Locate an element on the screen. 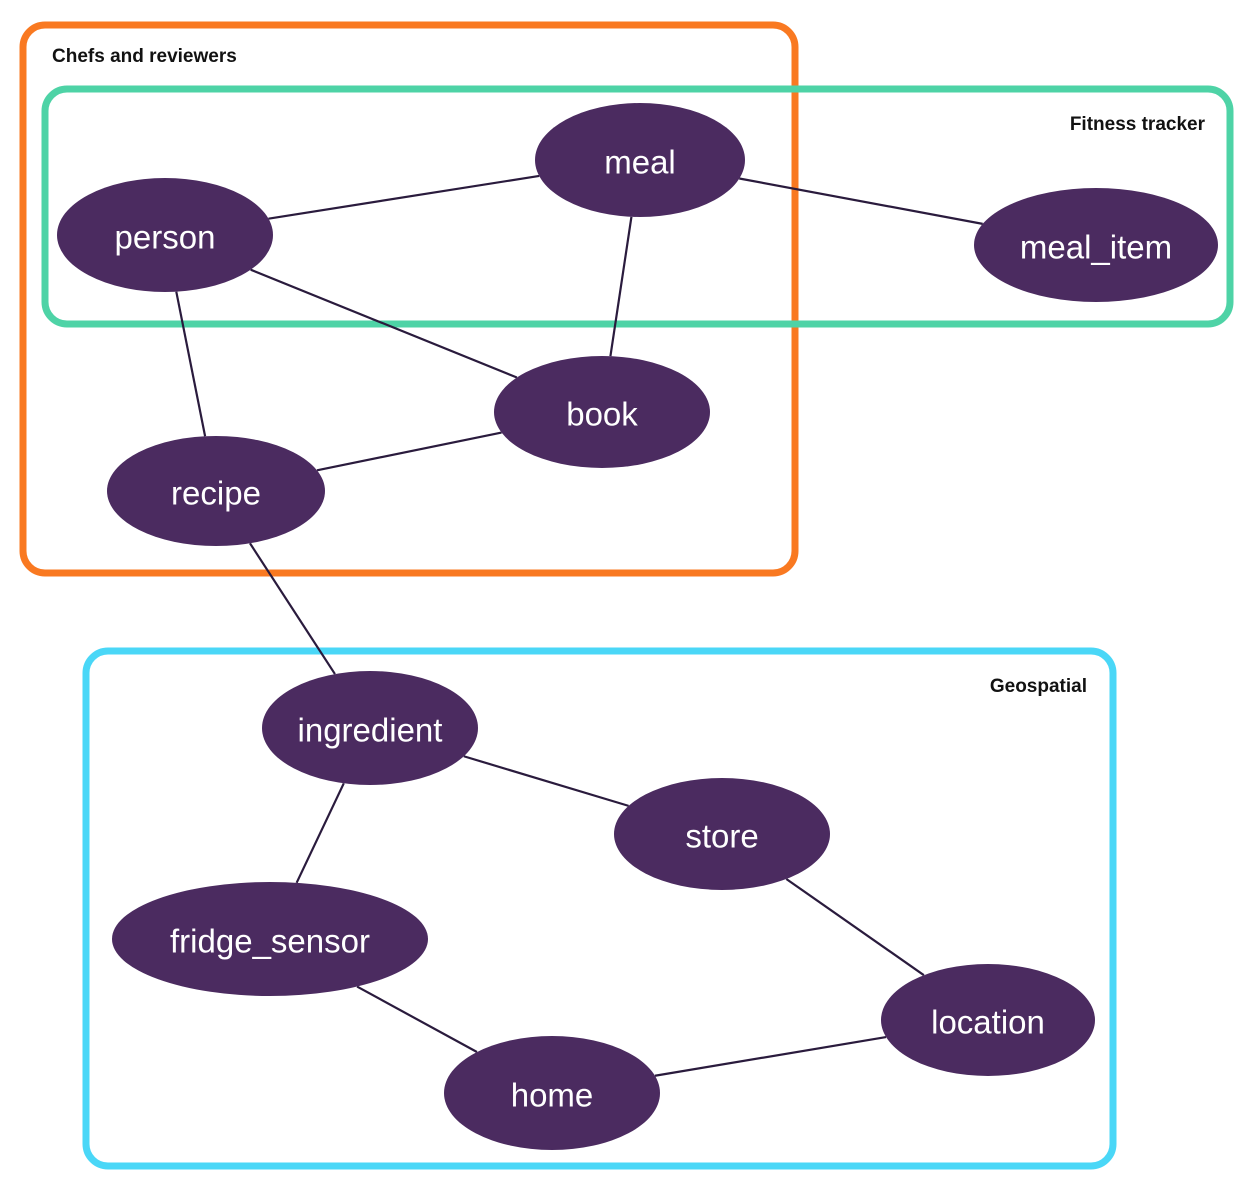  edge-location-home is located at coordinates (770, 1056).